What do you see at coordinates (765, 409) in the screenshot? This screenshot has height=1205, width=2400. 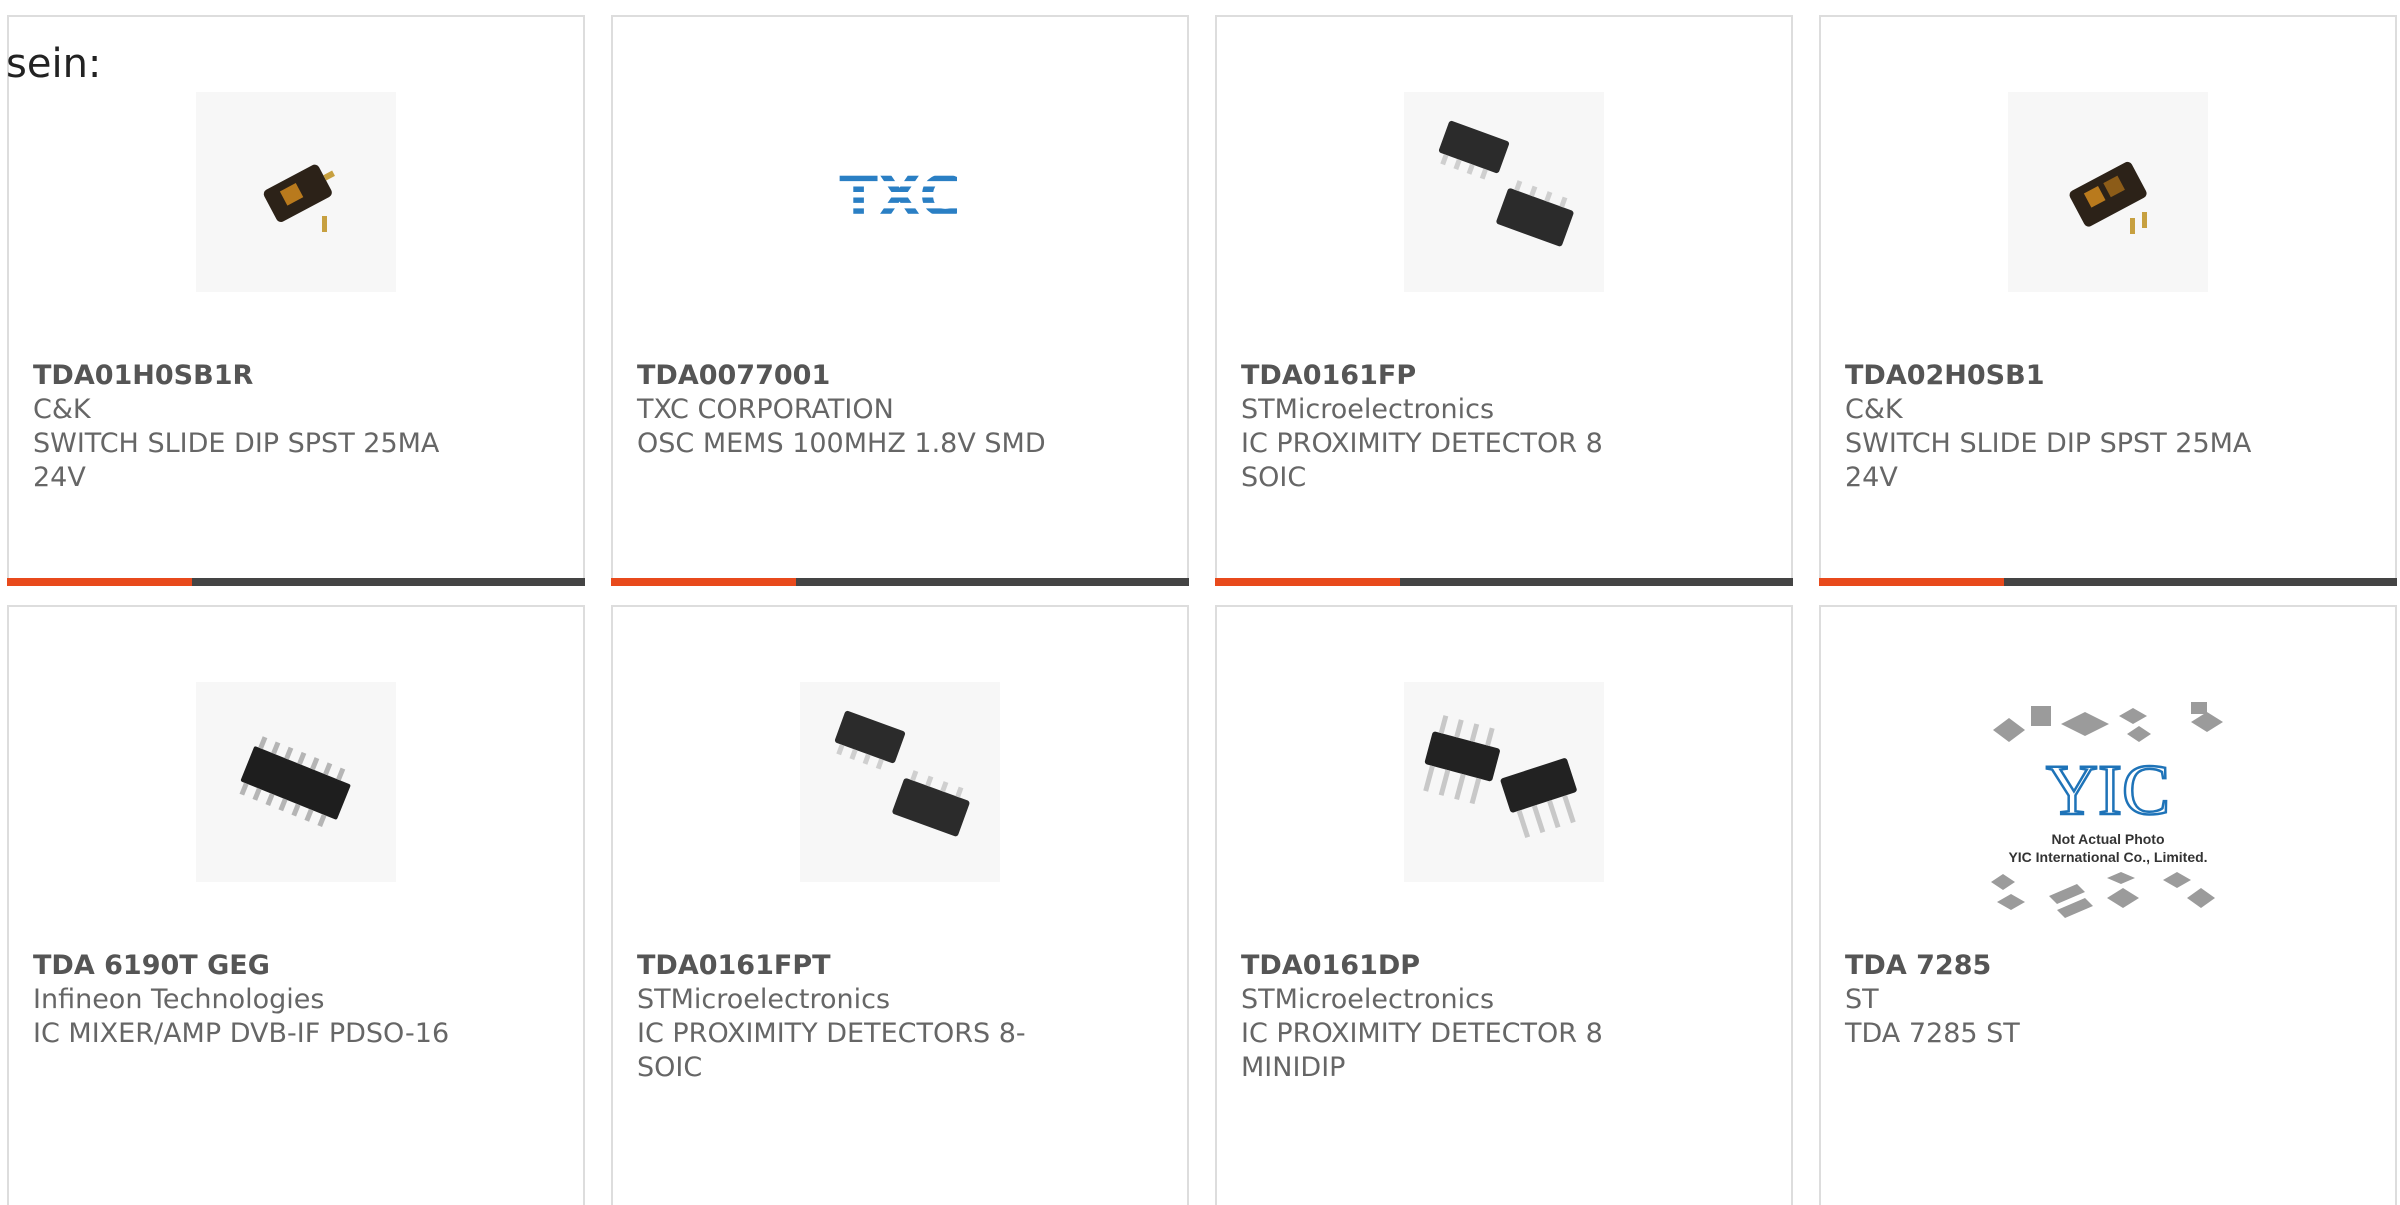 I see `manufacturer: TXC CORPORATION` at bounding box center [765, 409].